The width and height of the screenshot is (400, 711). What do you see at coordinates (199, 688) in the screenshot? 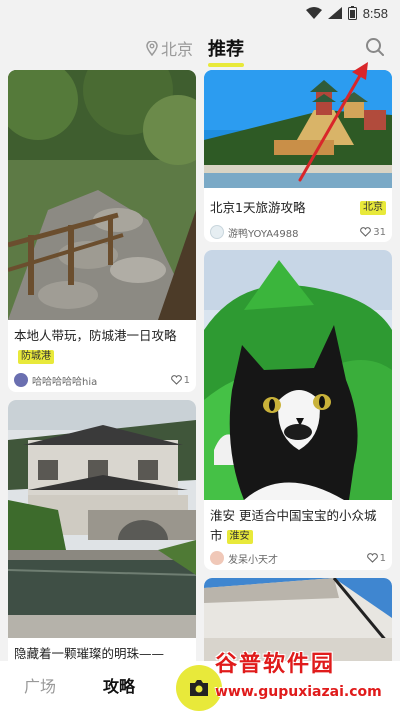
I see `camera-icon` at bounding box center [199, 688].